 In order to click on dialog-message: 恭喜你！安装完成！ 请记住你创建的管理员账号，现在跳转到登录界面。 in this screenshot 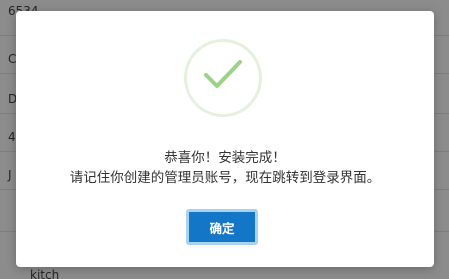, I will do `click(225, 168)`.